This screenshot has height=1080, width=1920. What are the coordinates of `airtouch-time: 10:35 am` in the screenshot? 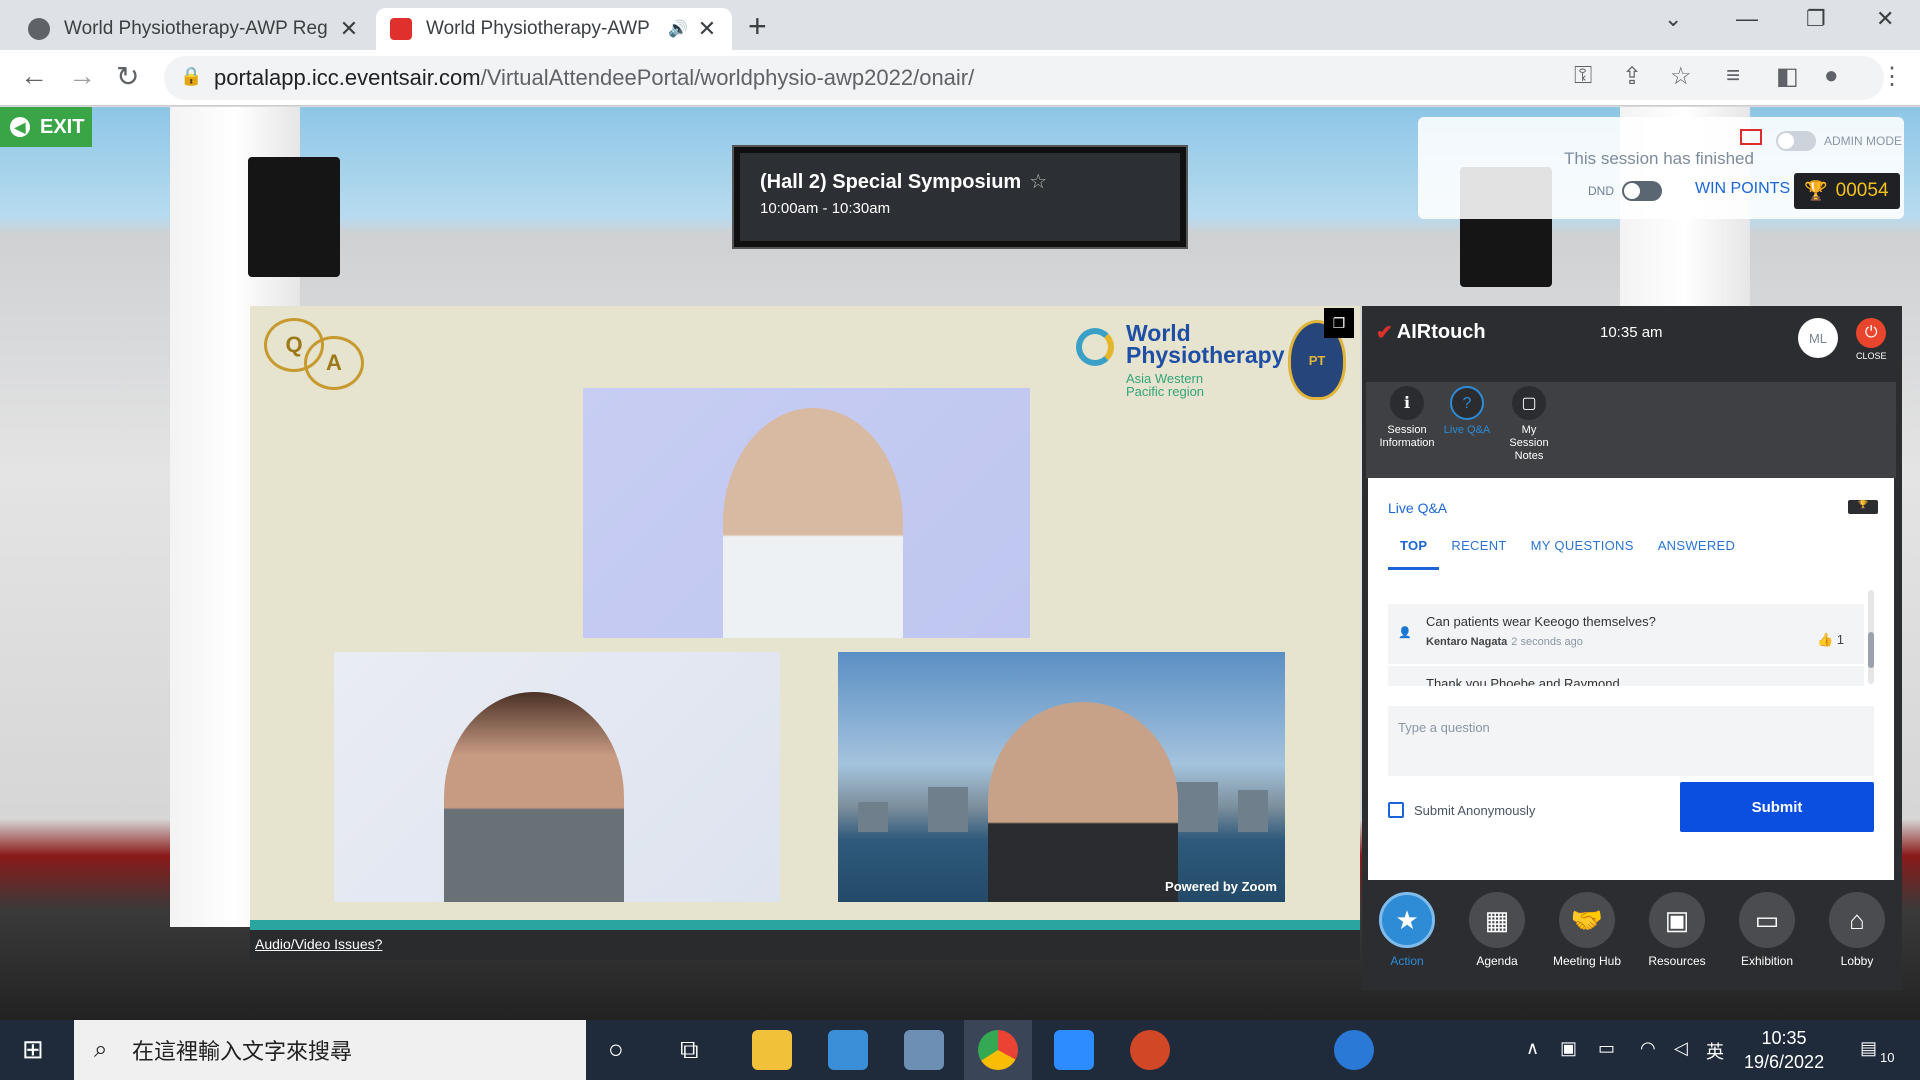 It's located at (1631, 332).